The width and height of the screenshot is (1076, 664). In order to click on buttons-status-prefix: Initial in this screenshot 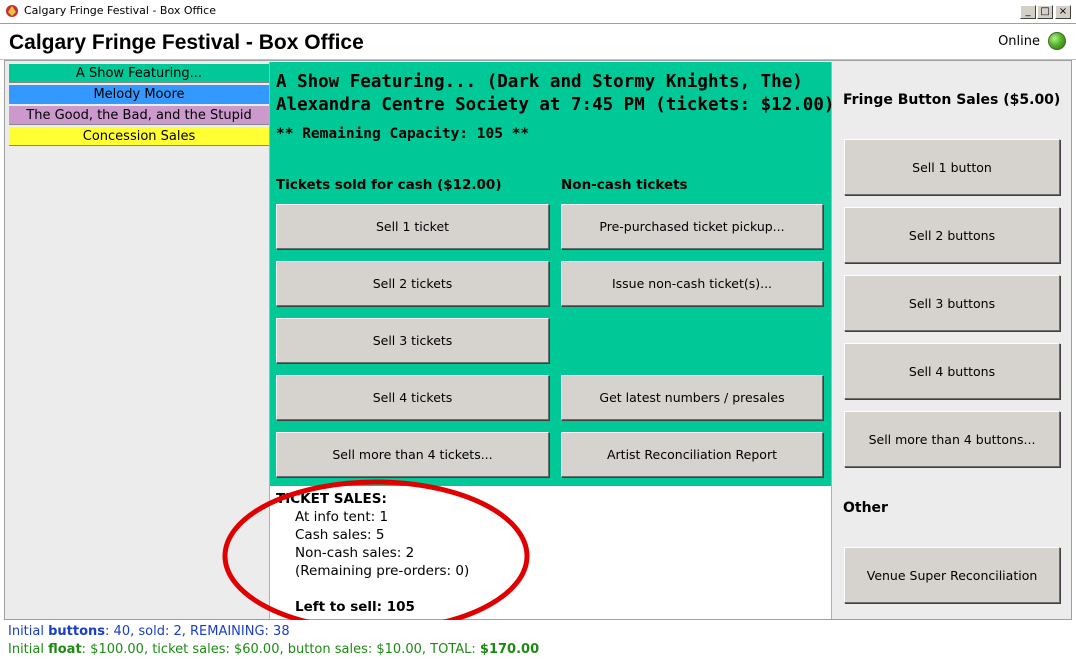, I will do `click(28, 631)`.